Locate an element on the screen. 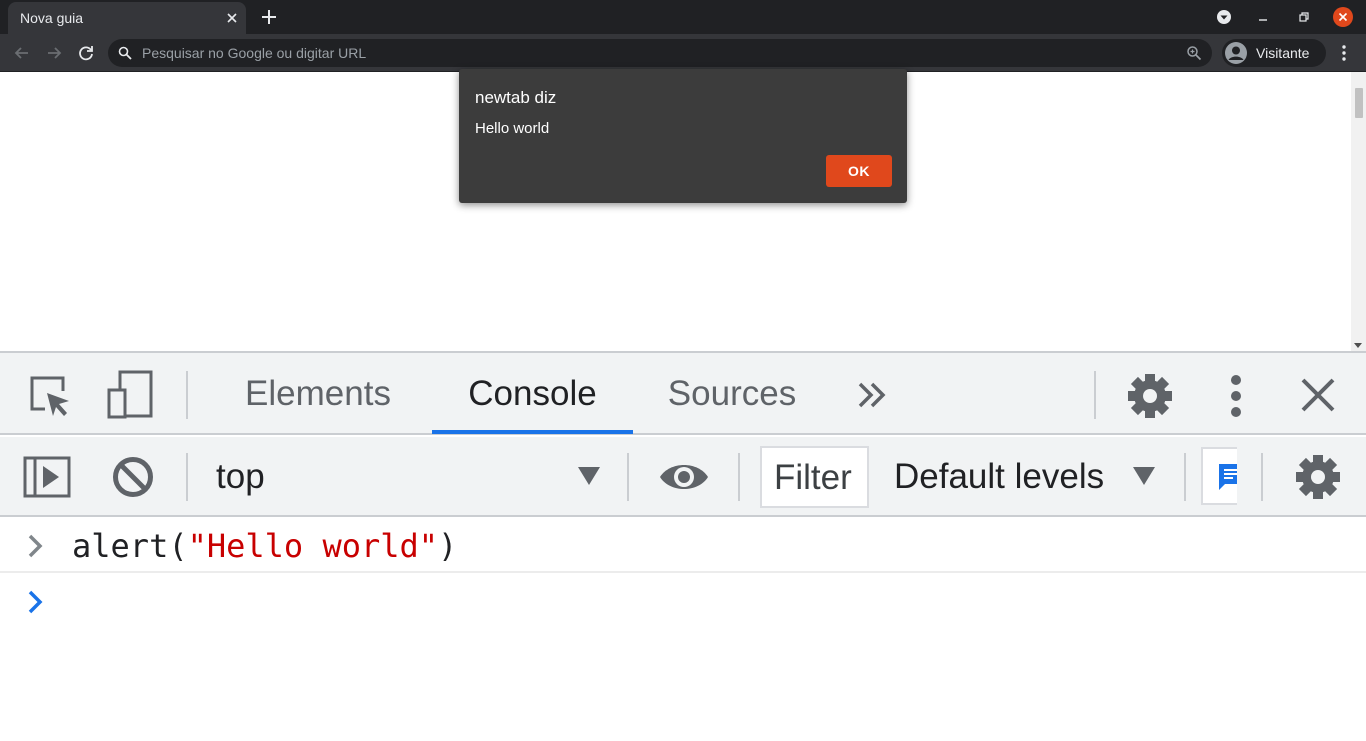 Image resolution: width=1366 pixels, height=741 pixels. browser-toolbar: Visitante is located at coordinates (683, 53).